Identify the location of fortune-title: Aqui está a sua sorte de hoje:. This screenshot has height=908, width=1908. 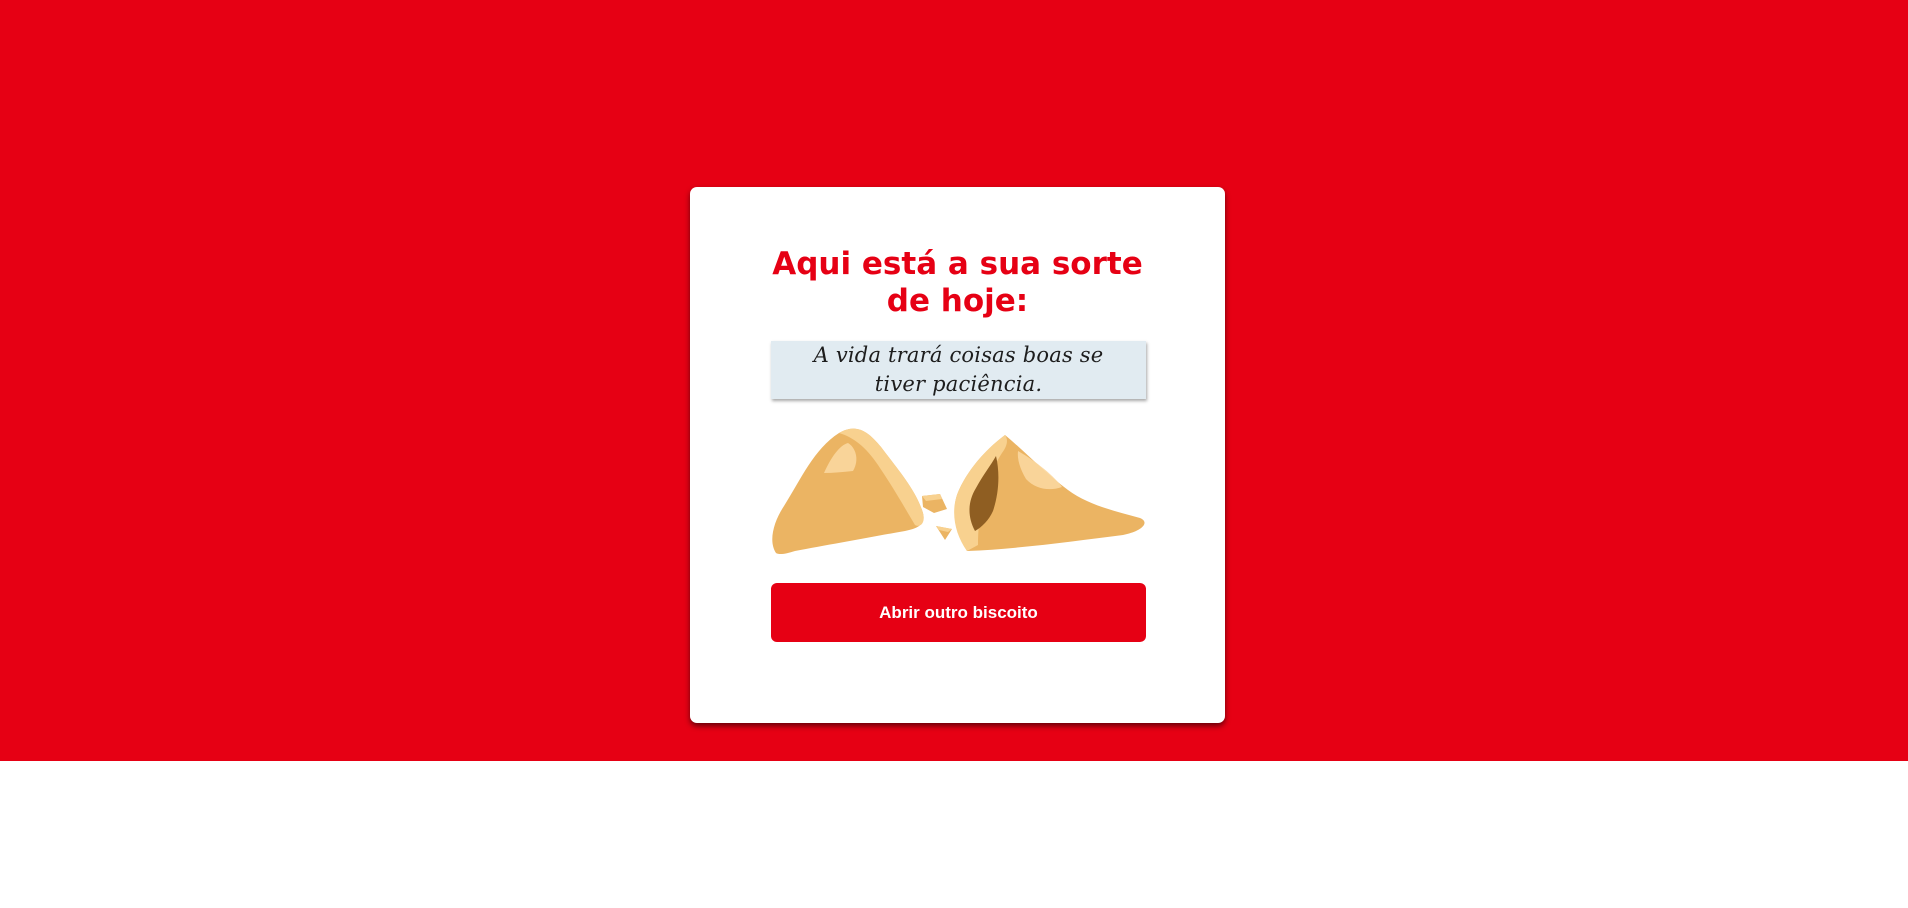
(957, 282).